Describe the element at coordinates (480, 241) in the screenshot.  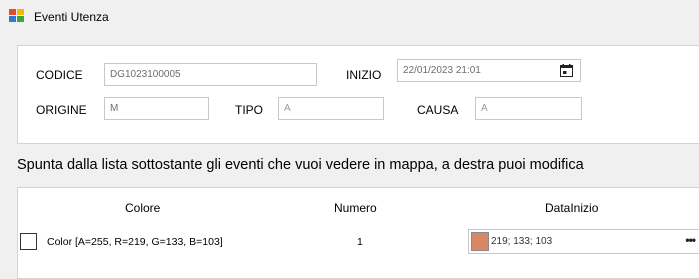
I see `color-swatch` at that location.